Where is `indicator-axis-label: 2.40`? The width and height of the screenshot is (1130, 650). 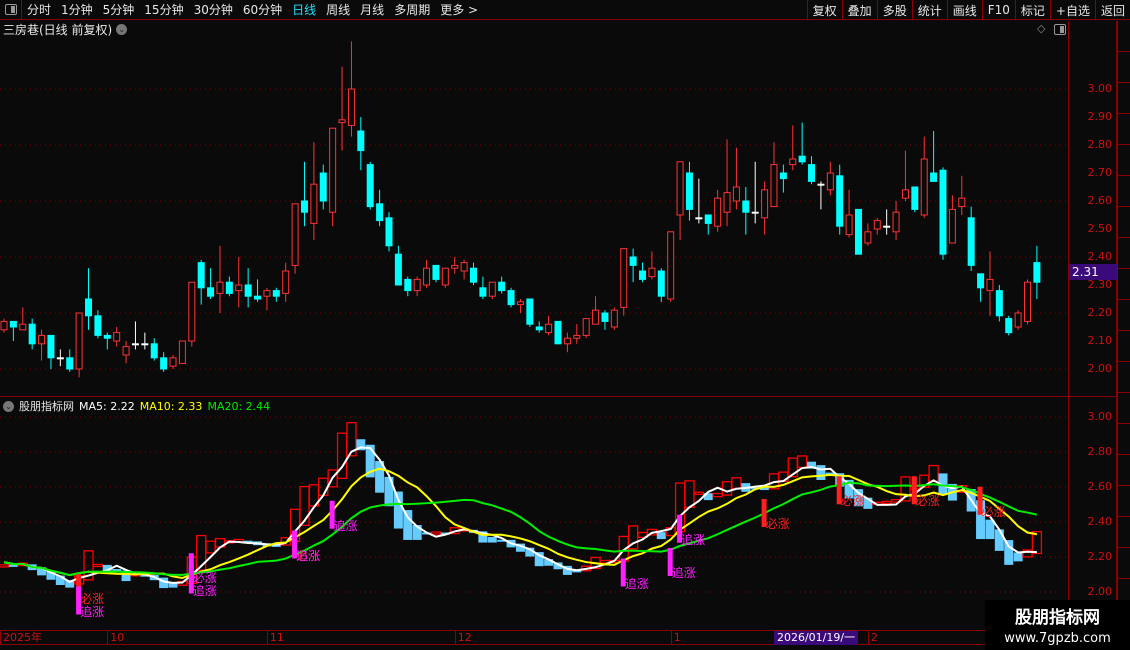 indicator-axis-label: 2.40 is located at coordinates (1100, 521).